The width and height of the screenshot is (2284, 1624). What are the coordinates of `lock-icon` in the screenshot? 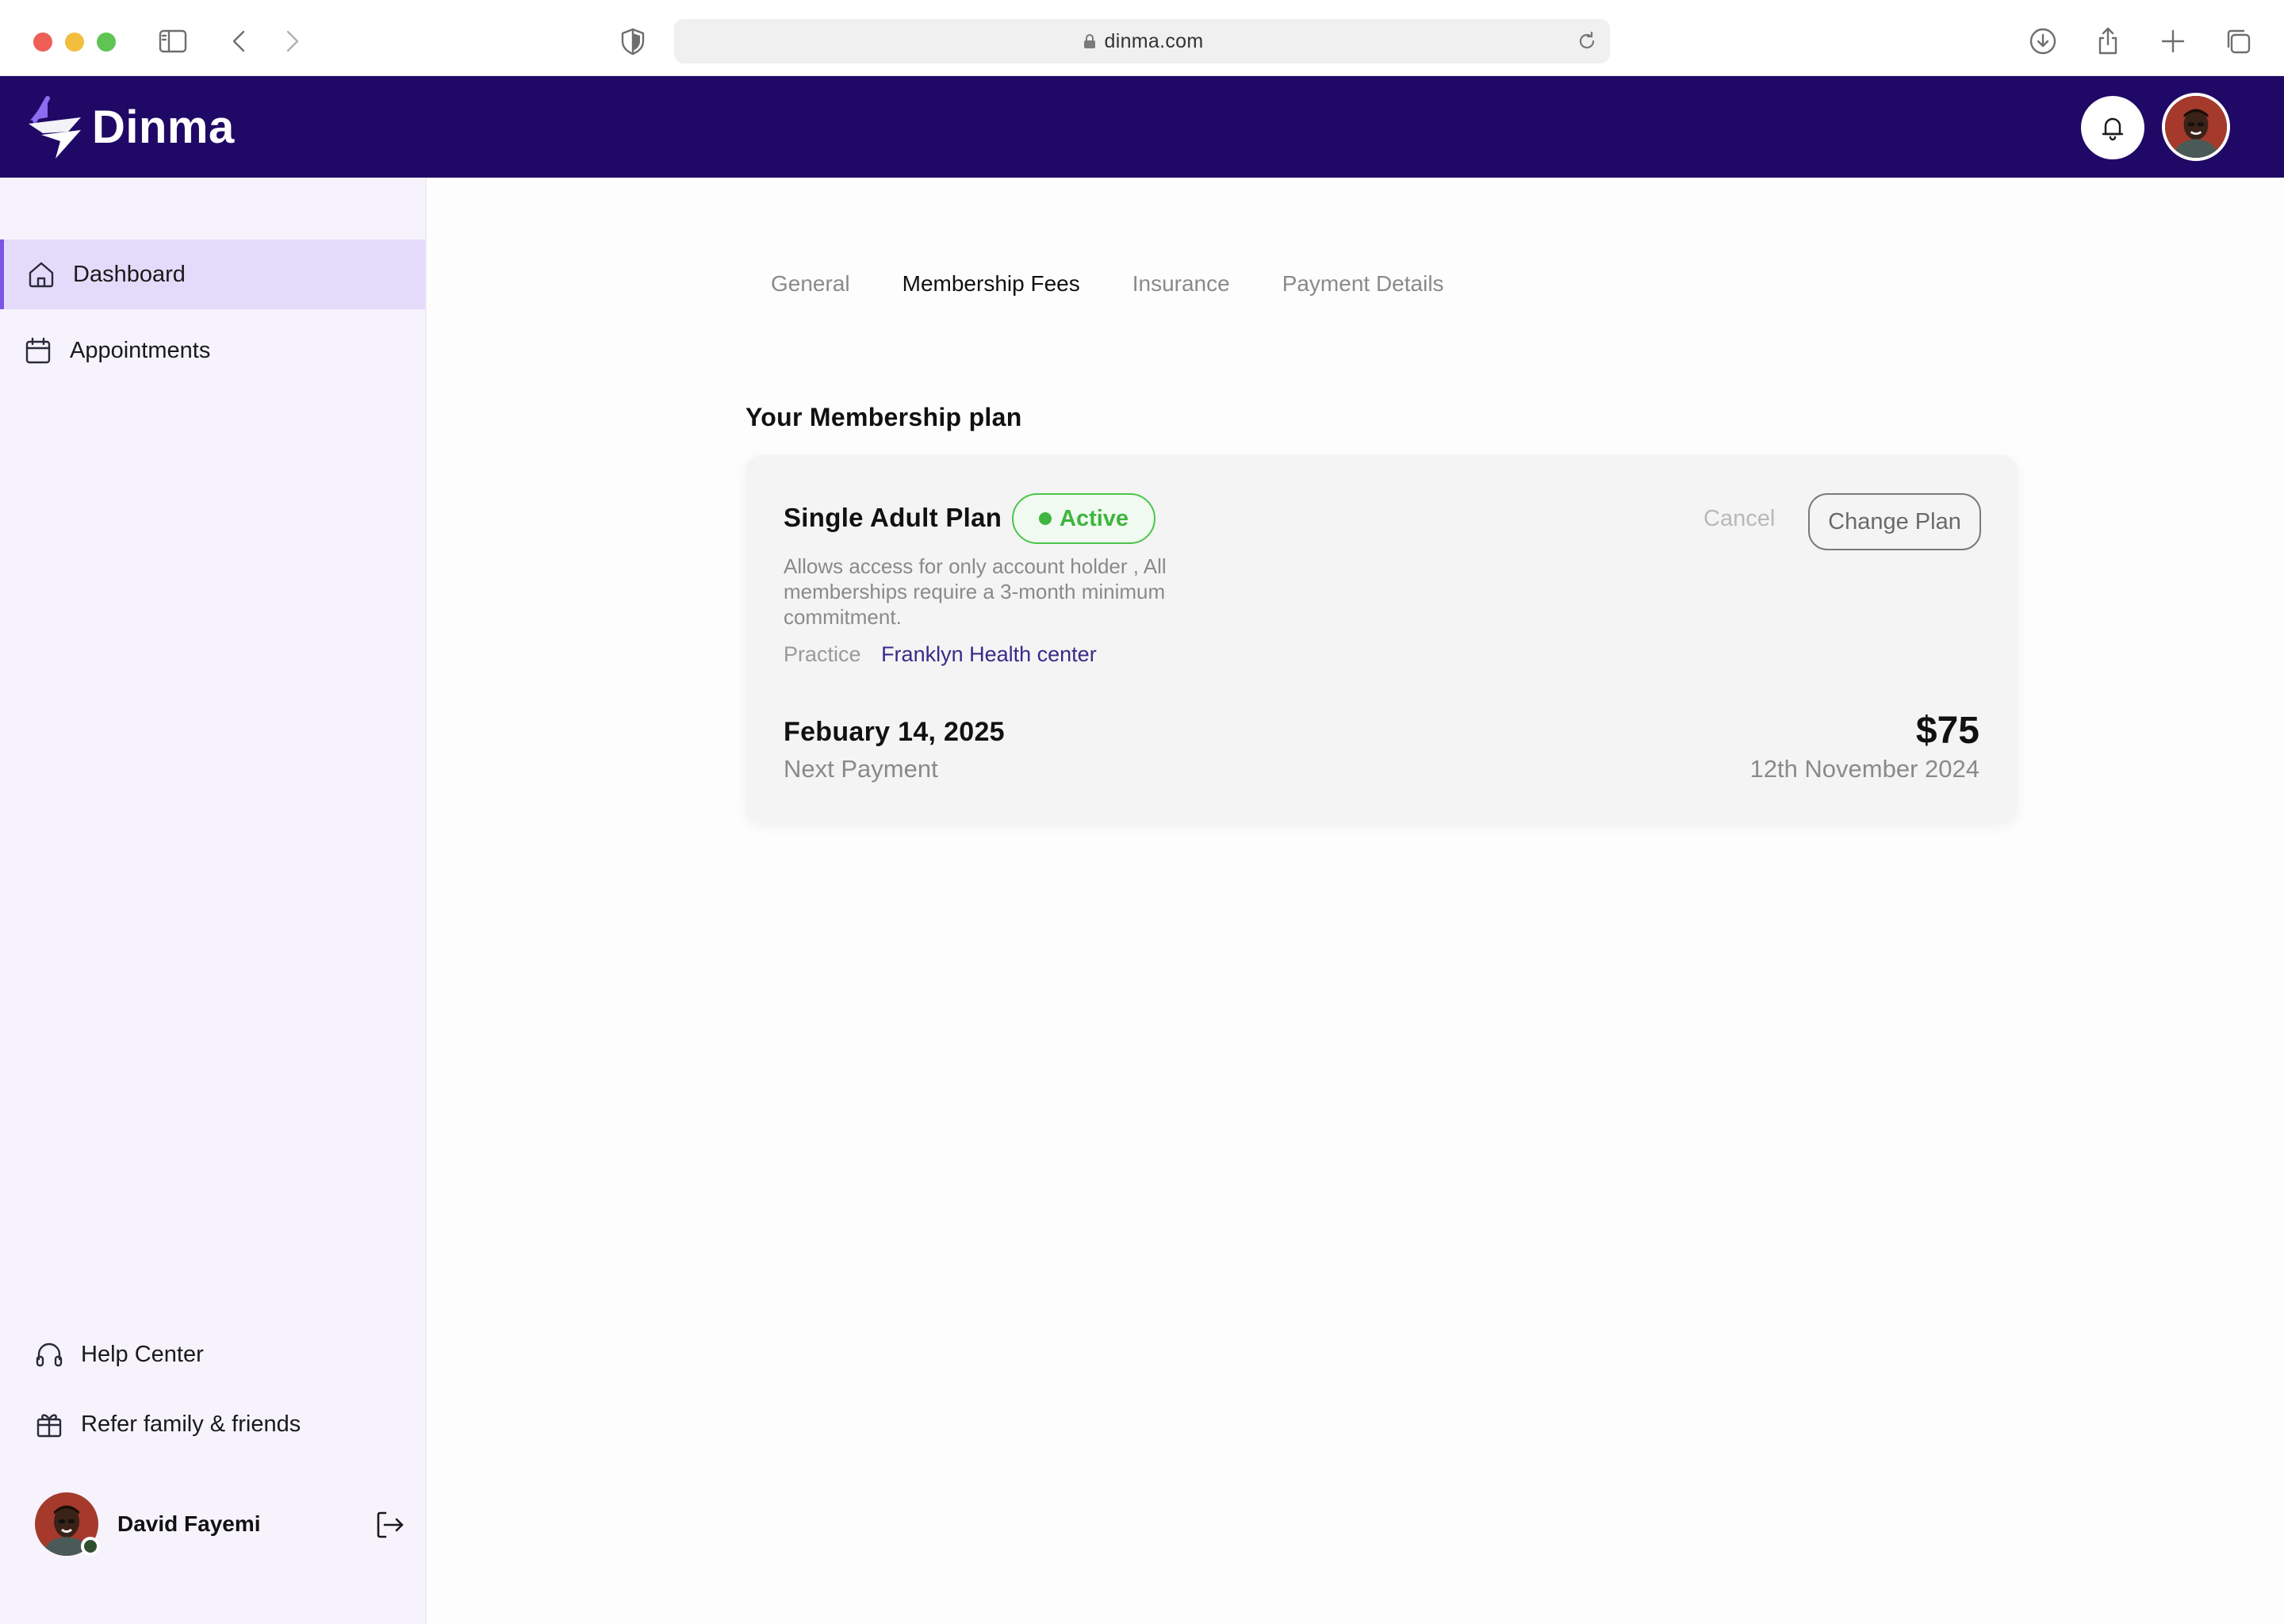 It's located at (1089, 41).